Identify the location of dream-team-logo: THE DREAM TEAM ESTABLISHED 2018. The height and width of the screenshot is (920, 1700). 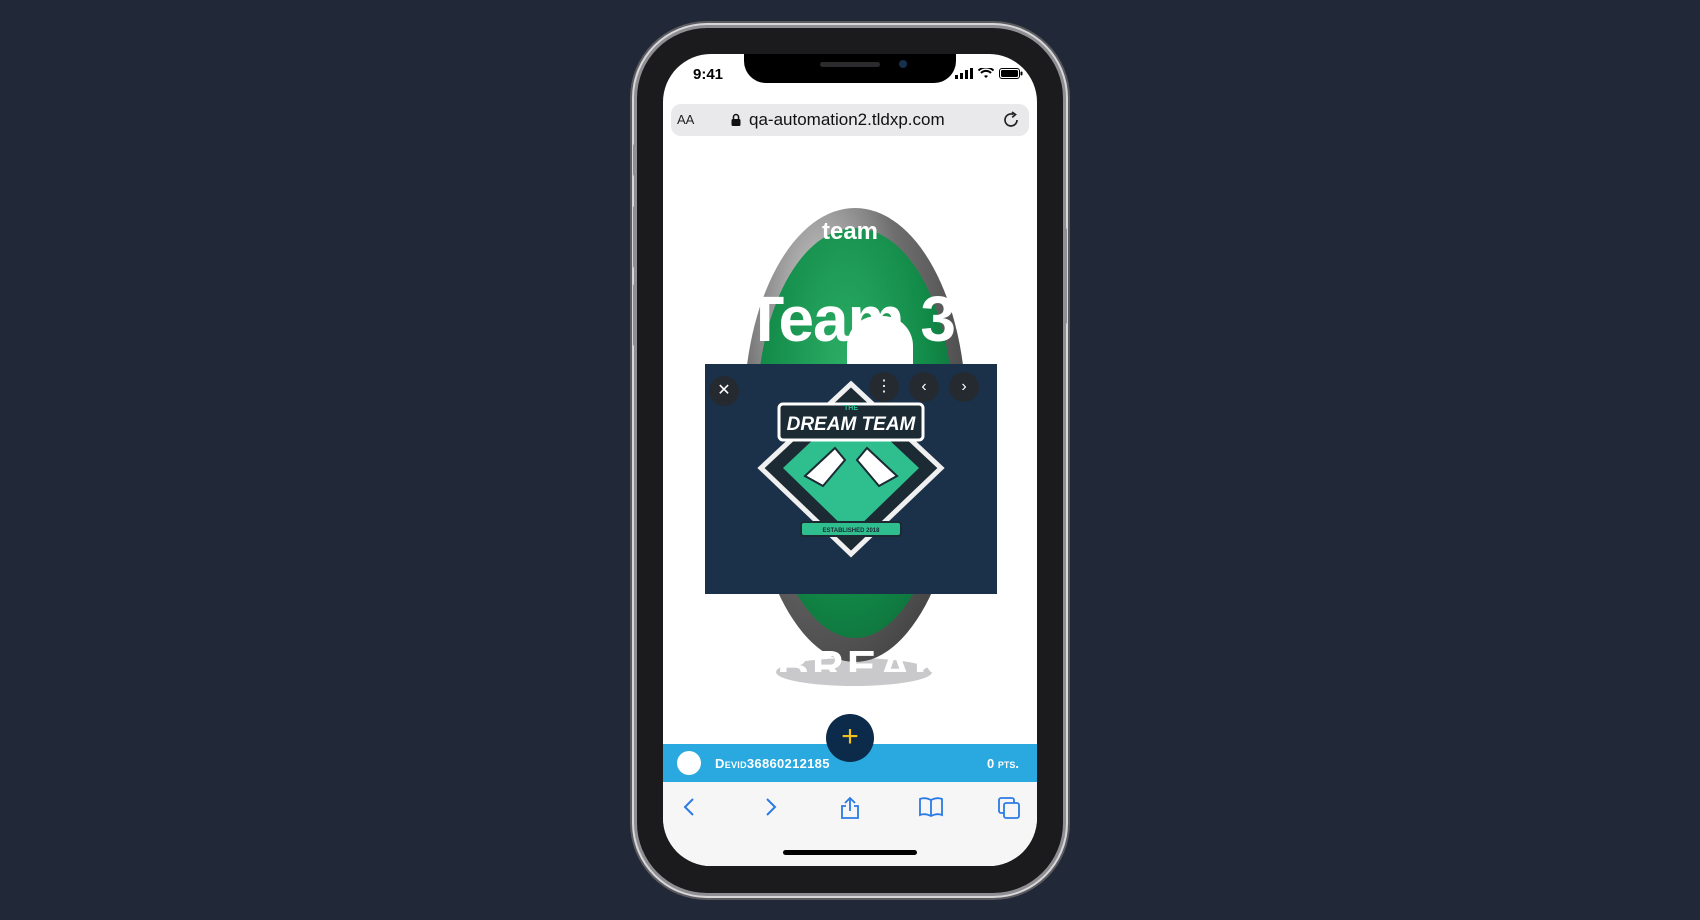
(851, 479).